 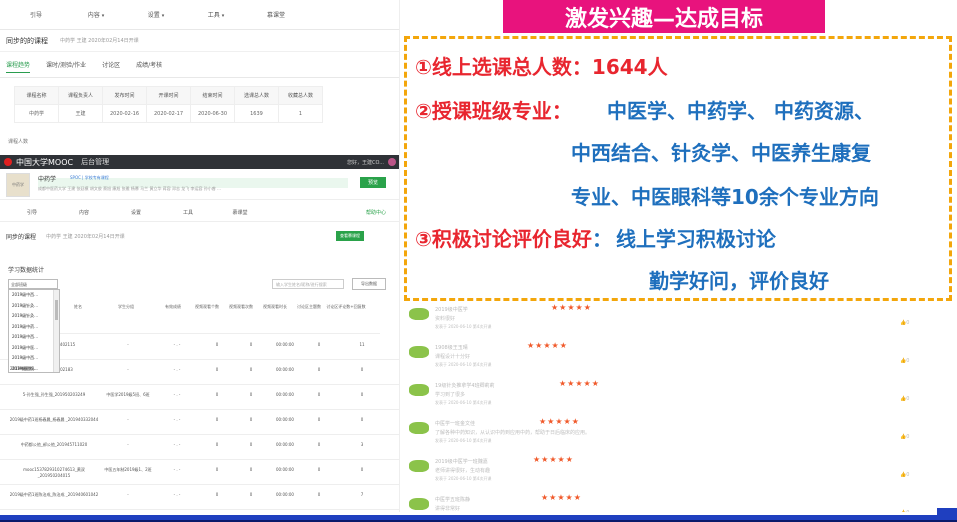 What do you see at coordinates (103, 16) in the screenshot?
I see `chevron-down-icon: ▾` at bounding box center [103, 16].